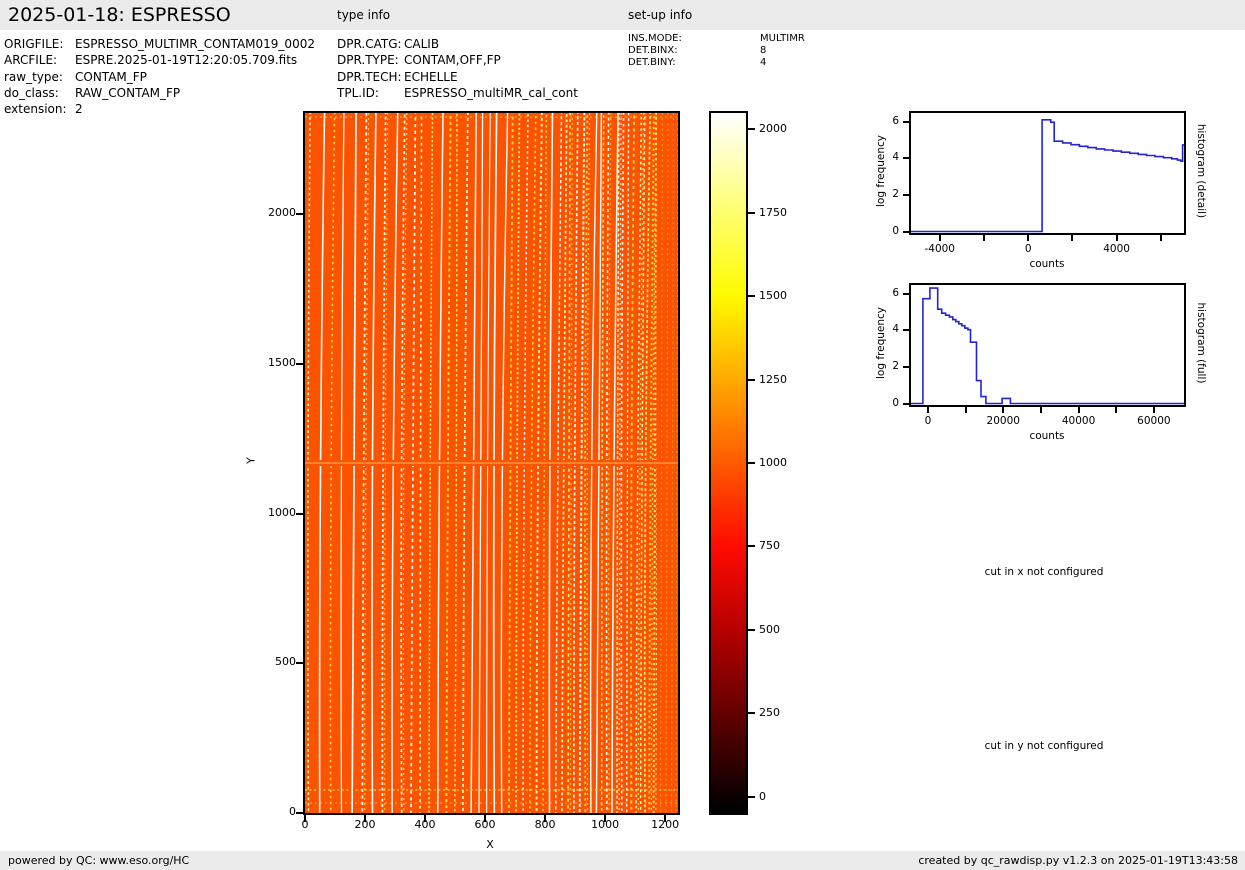 The image size is (1245, 870). What do you see at coordinates (652, 63) in the screenshot?
I see `field-label: DET.BINY:` at bounding box center [652, 63].